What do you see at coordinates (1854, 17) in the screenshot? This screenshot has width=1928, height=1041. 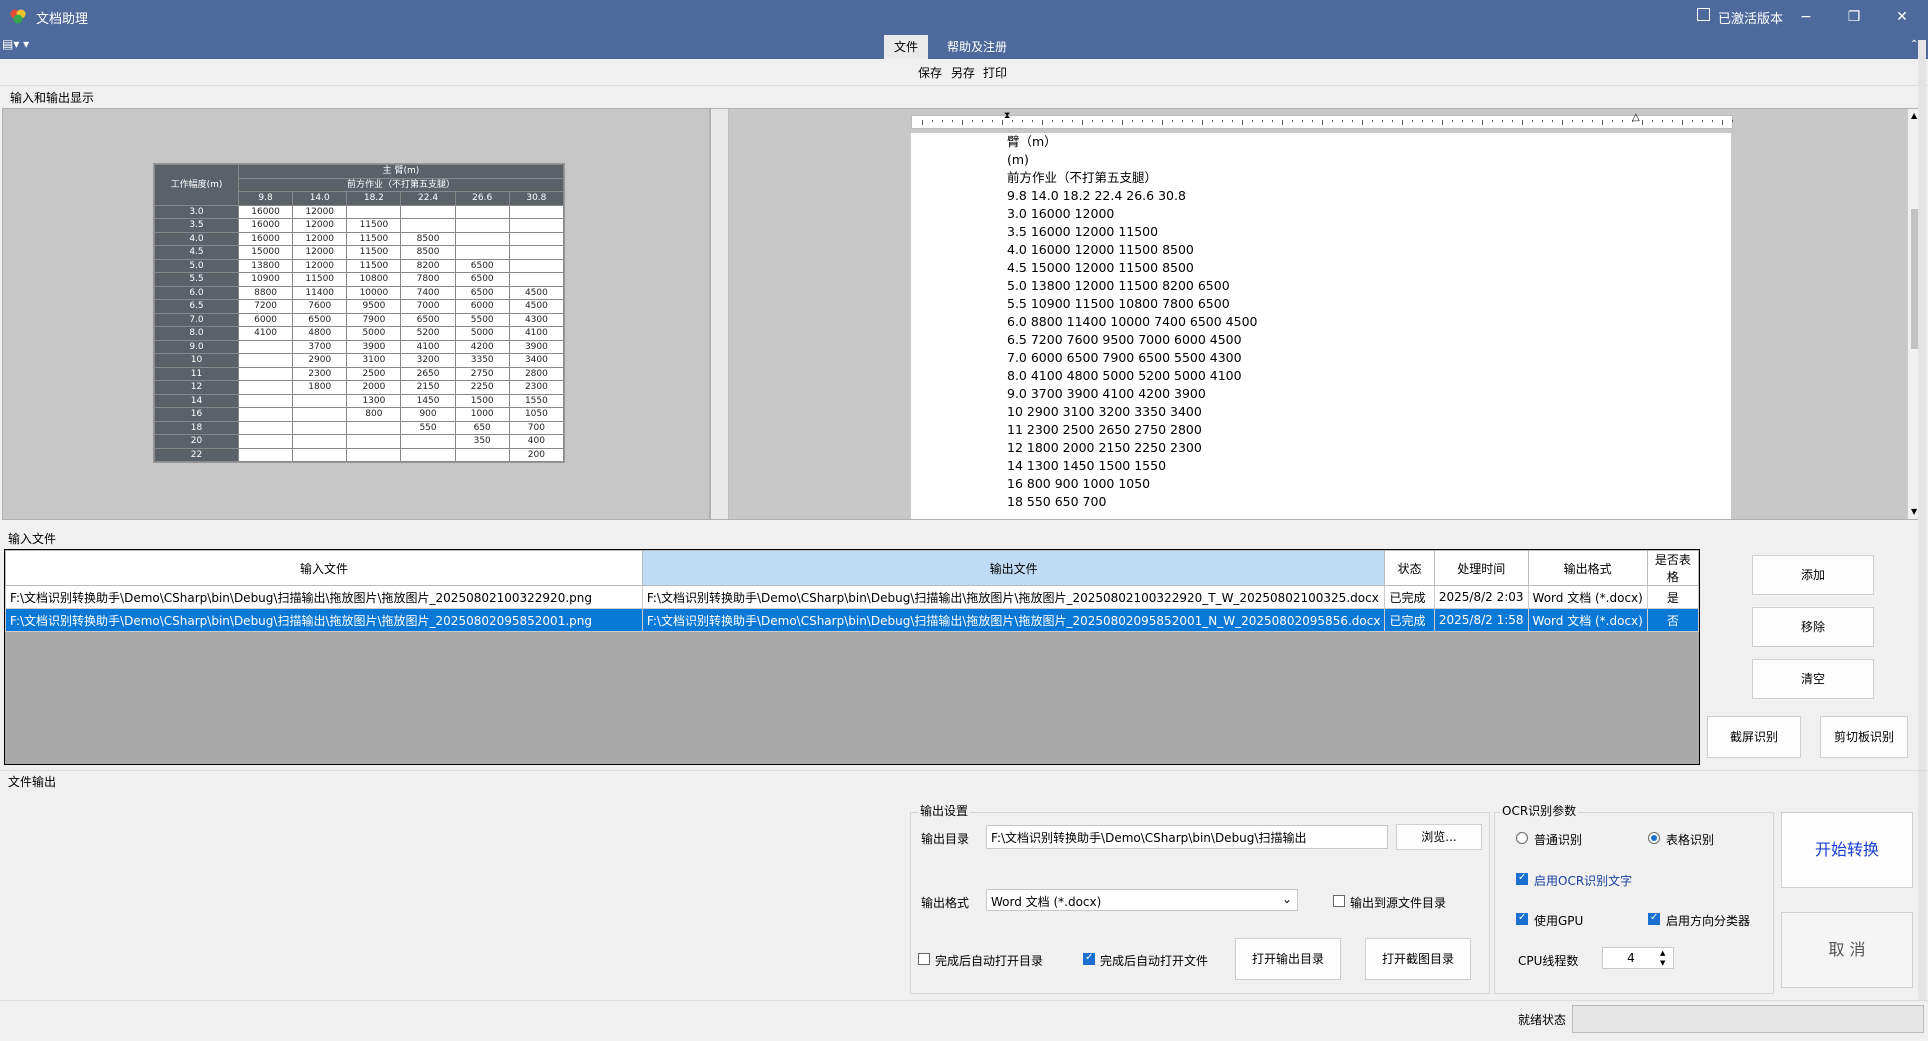 I see `maximize-button: ❐` at bounding box center [1854, 17].